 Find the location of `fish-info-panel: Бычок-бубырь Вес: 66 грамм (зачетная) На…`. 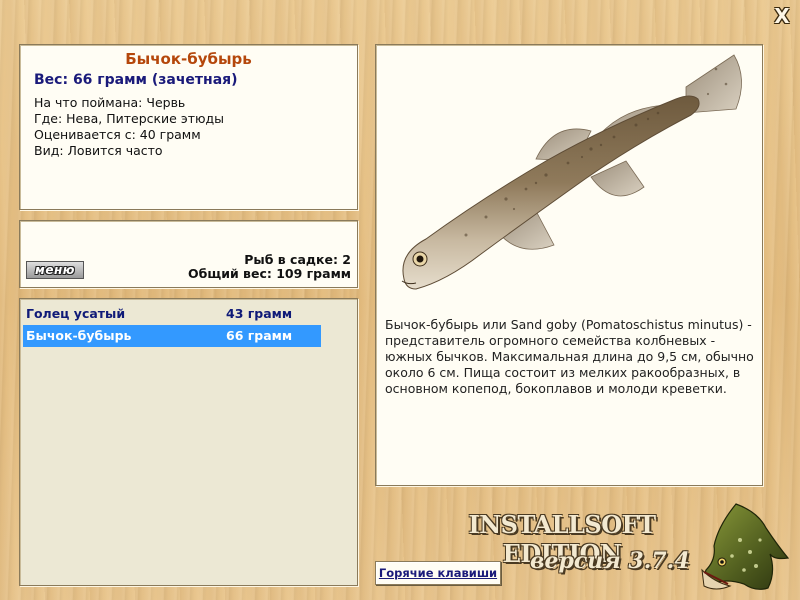

fish-info-panel: Бычок-бубырь Вес: 66 грамм (зачетная) На… is located at coordinates (188, 127).